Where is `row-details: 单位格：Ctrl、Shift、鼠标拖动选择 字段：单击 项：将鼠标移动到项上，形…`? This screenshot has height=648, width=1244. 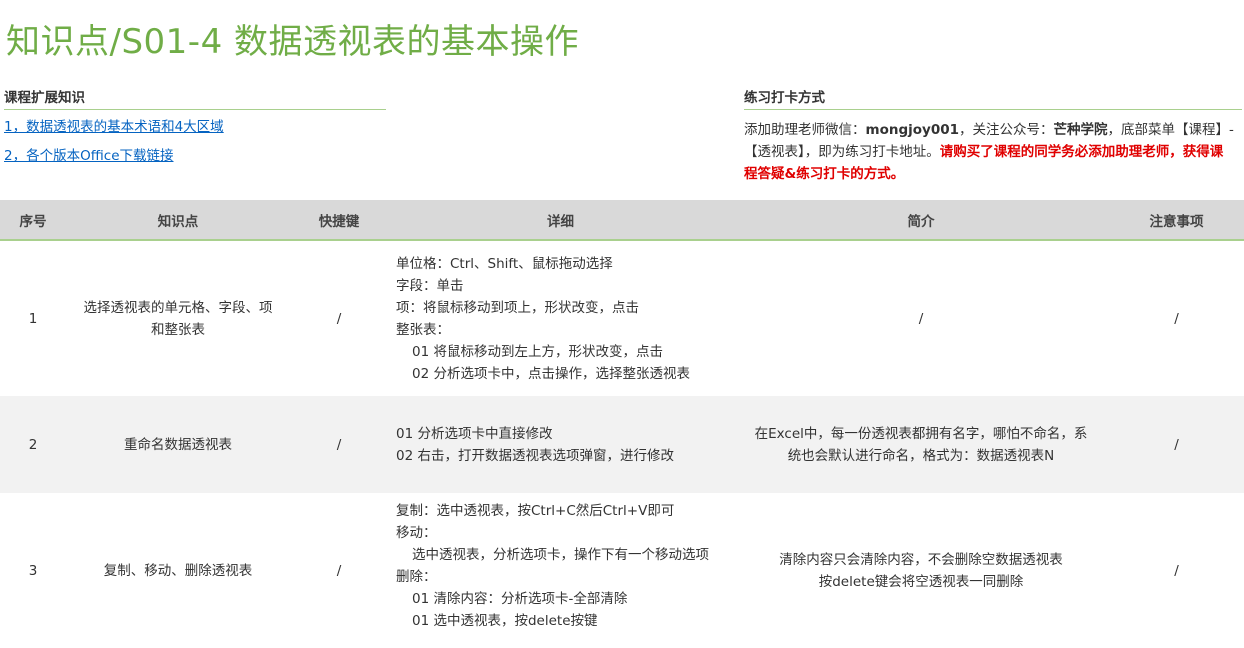
row-details: 单位格：Ctrl、Shift、鼠标拖动选择 字段：单击 项：将鼠标移动到项上，形… is located at coordinates (560, 318).